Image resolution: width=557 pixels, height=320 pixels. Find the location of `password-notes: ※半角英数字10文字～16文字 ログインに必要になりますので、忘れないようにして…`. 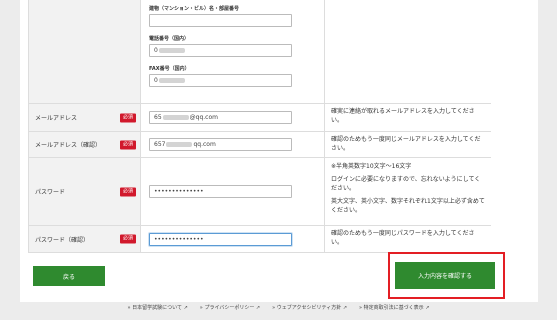

password-notes: ※半角英数字10文字～16文字 ログインに必要になりますので、忘れないようにして… is located at coordinates (408, 191).